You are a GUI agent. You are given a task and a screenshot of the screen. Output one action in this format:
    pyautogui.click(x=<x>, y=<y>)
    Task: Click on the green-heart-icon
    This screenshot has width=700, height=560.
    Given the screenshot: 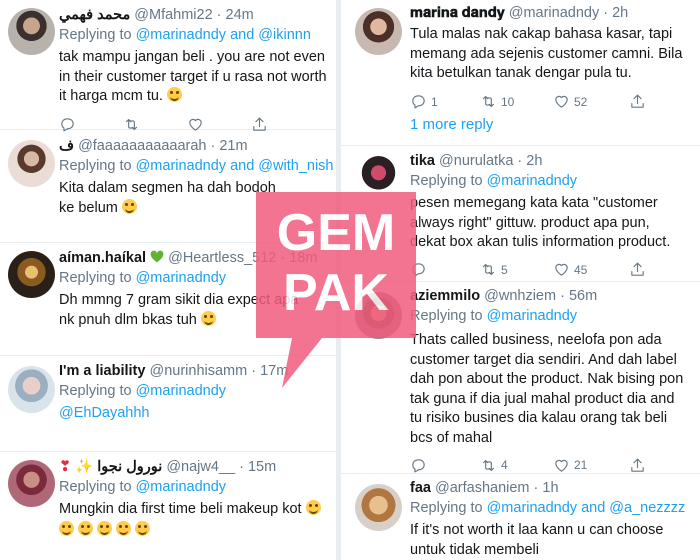 What is the action you would take?
    pyautogui.click(x=157, y=256)
    